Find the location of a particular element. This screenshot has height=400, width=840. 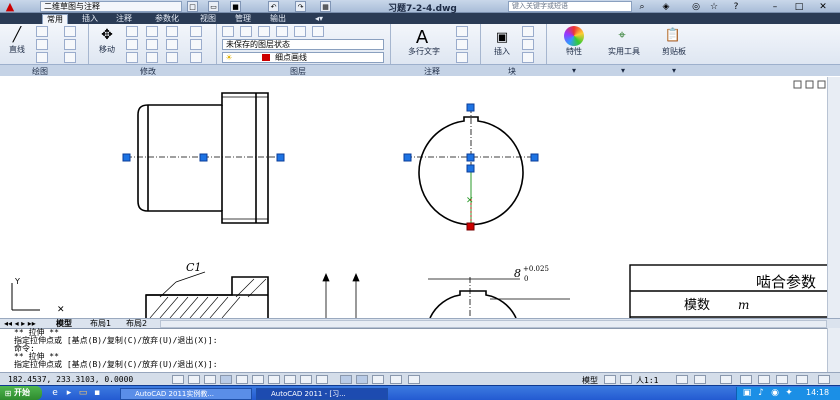

sc-toggle is located at coordinates (362, 379).